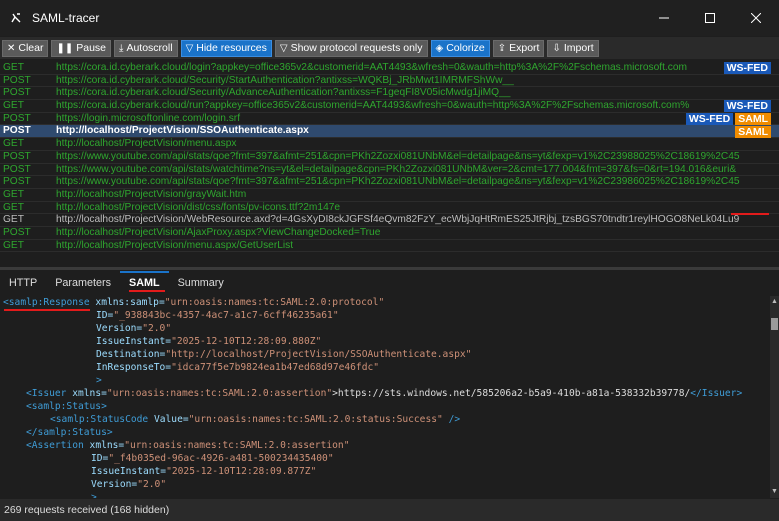  I want to click on xml-attr: InResponseTo=, so click(134, 367).